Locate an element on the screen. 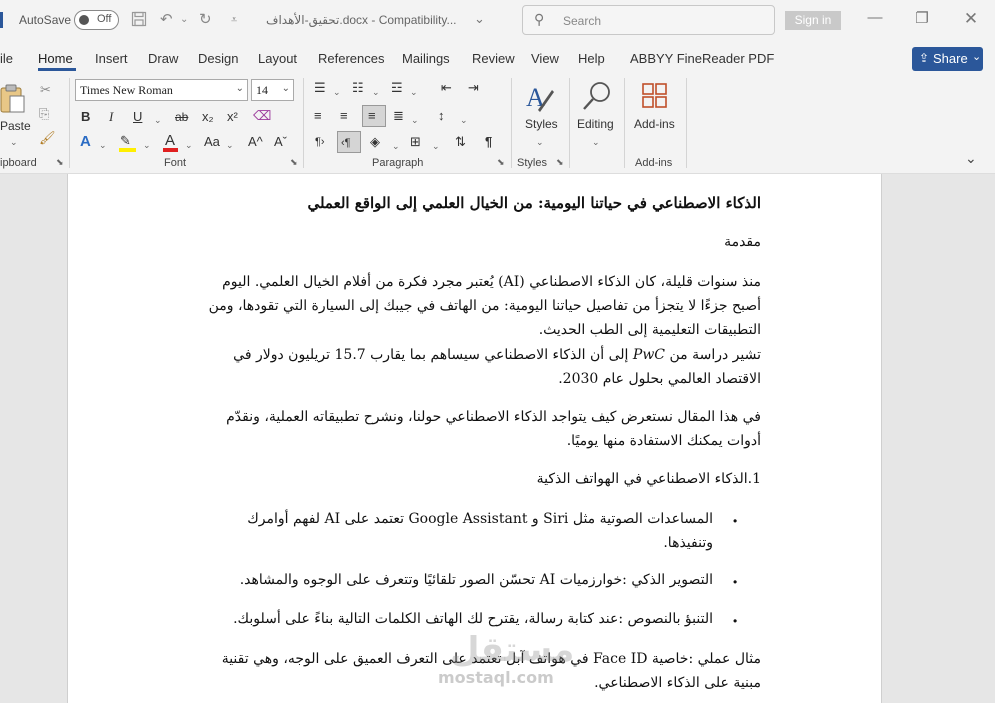  autosave-state: Off is located at coordinates (104, 19).